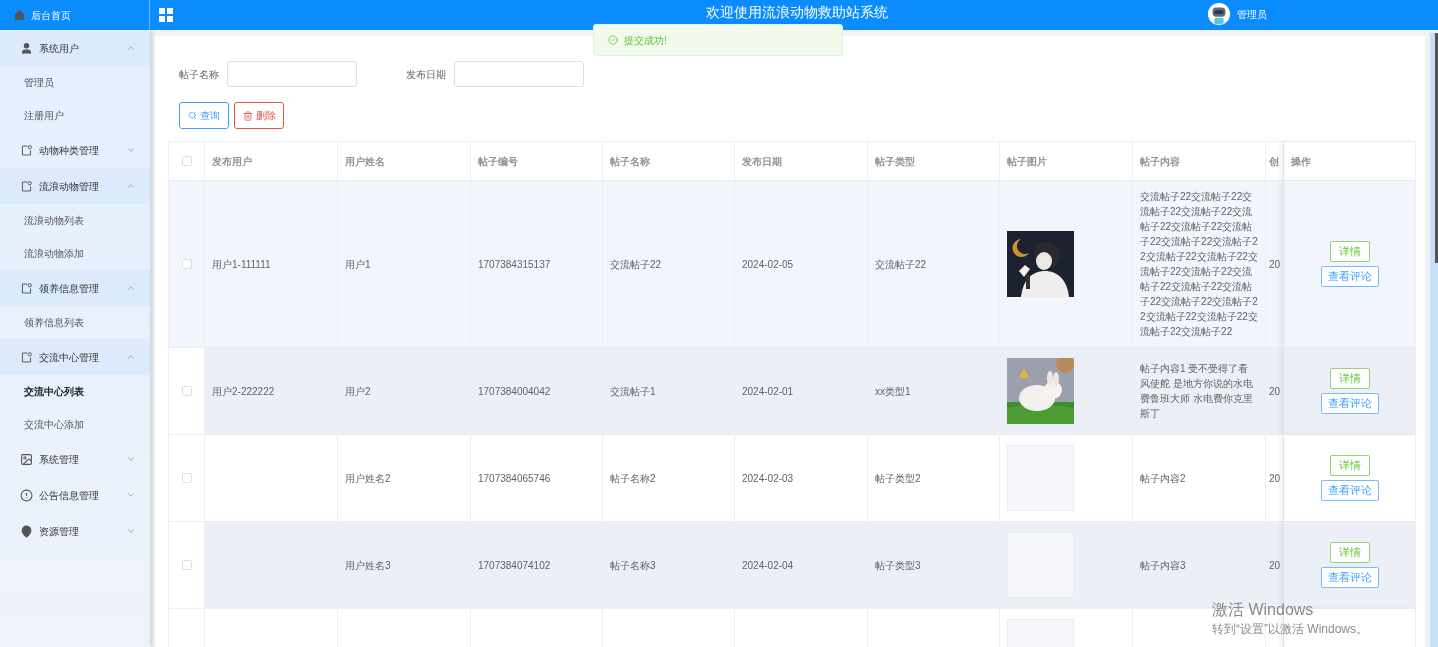 This screenshot has height=647, width=1438. What do you see at coordinates (75, 115) in the screenshot?
I see `menu-item: 注册用户` at bounding box center [75, 115].